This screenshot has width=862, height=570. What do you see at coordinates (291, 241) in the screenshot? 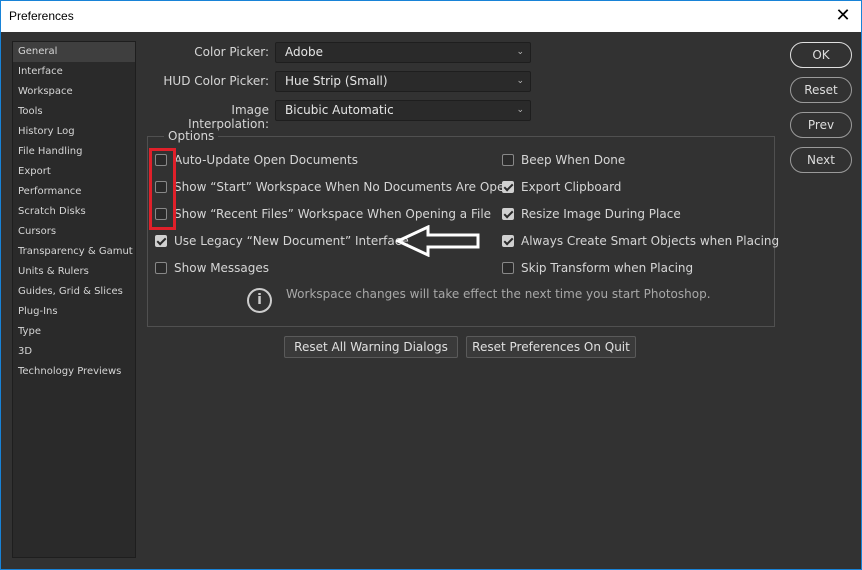
I see `option-label: Use Legacy “New Document” Interface` at bounding box center [291, 241].